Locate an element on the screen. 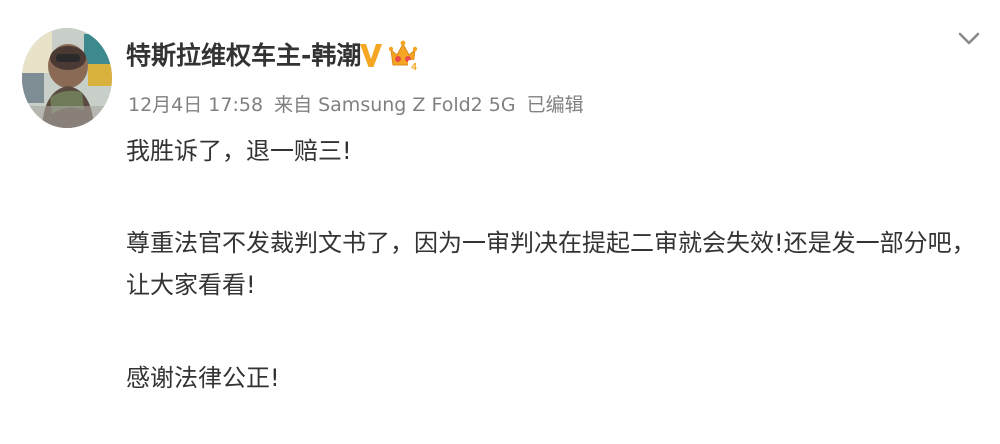 The height and width of the screenshot is (444, 1000). post-text-line: 我胜诉了，退一赔三! is located at coordinates (239, 151).